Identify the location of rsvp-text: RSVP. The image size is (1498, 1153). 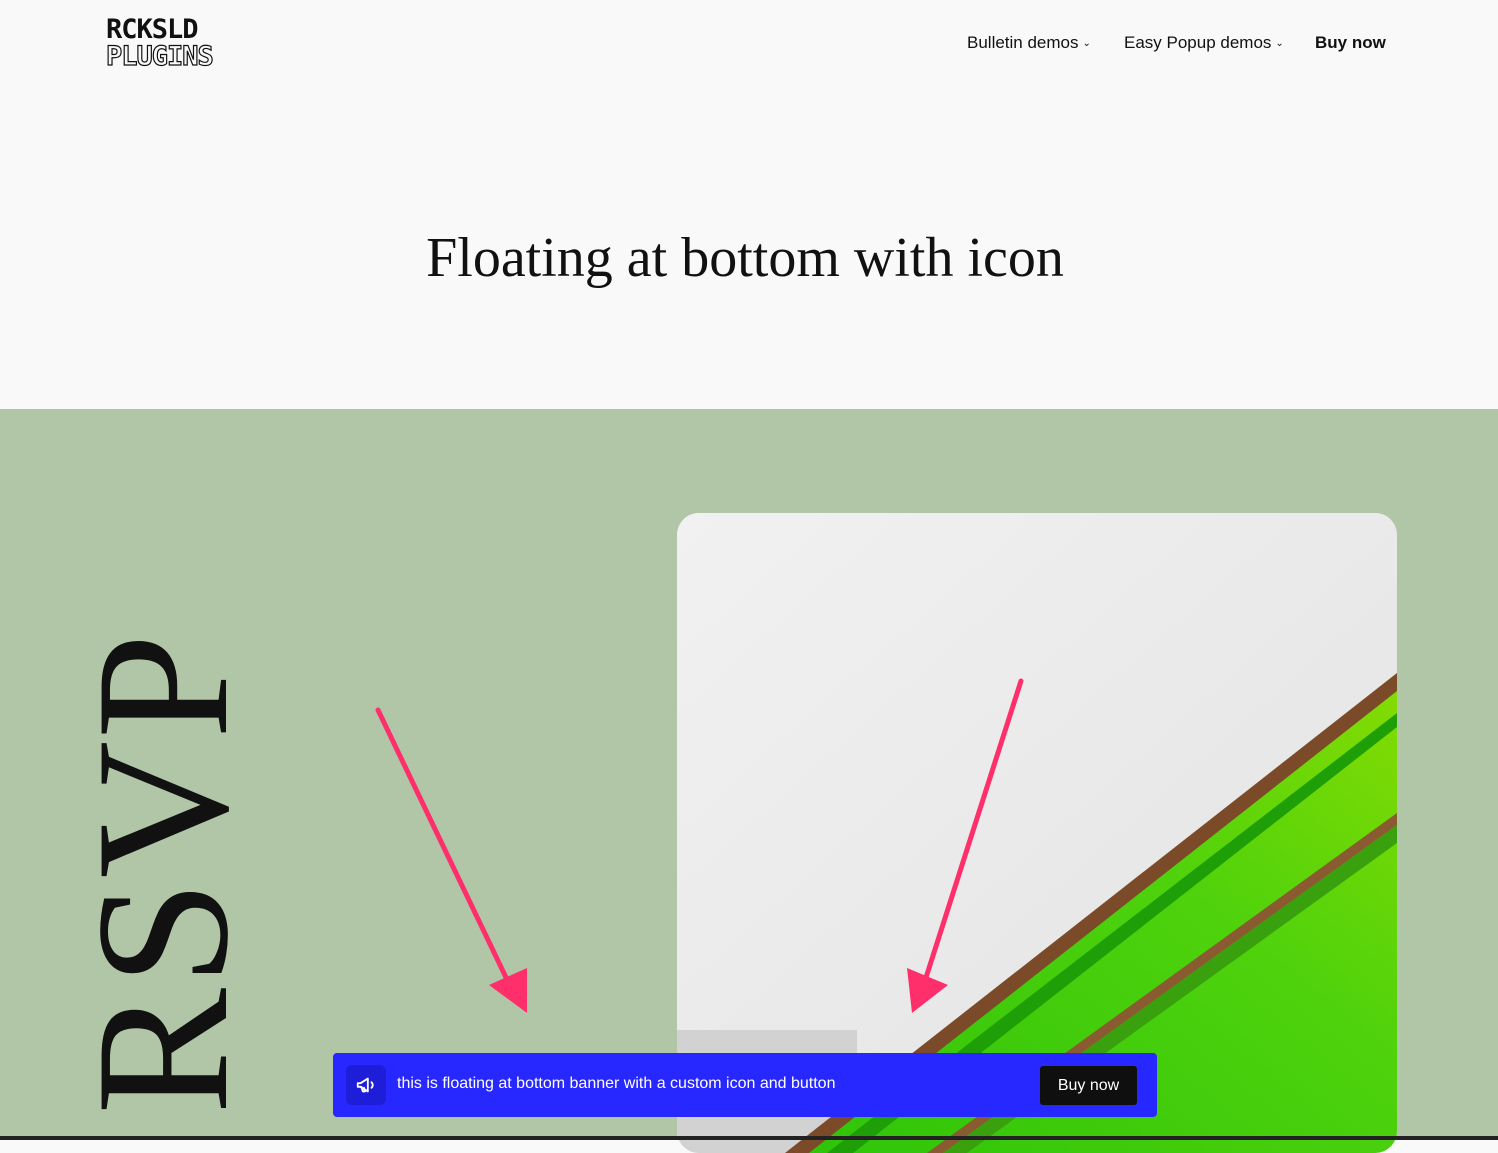
(163, 873).